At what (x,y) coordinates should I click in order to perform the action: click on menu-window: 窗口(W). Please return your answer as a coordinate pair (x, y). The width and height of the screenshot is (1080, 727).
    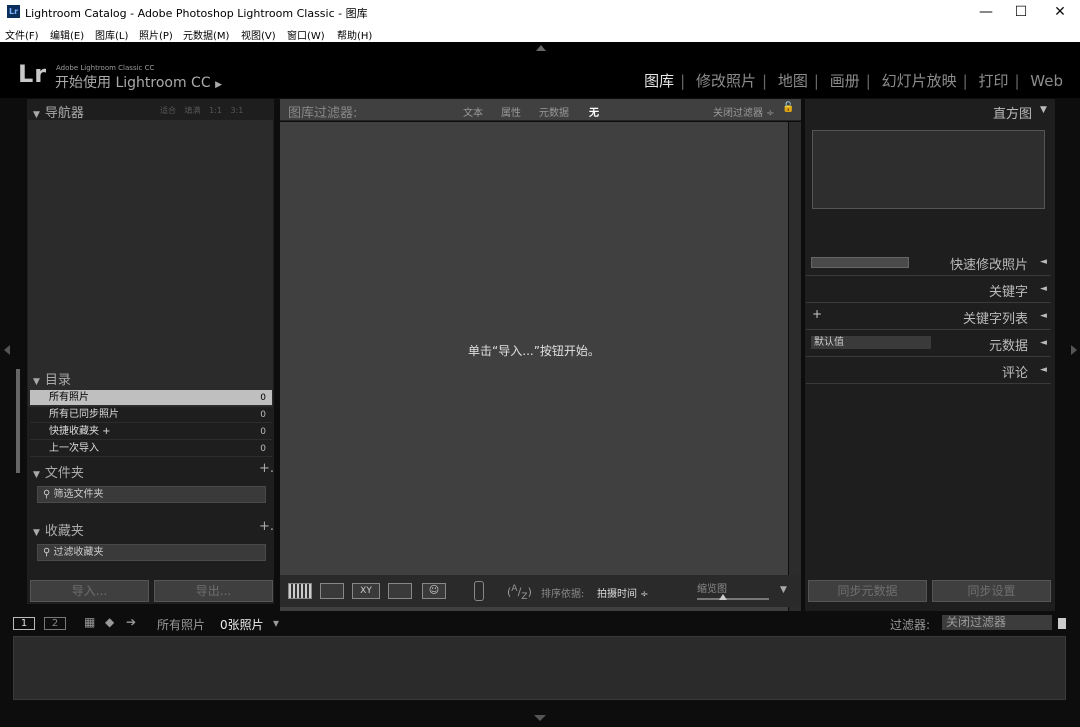
    Looking at the image, I should click on (306, 34).